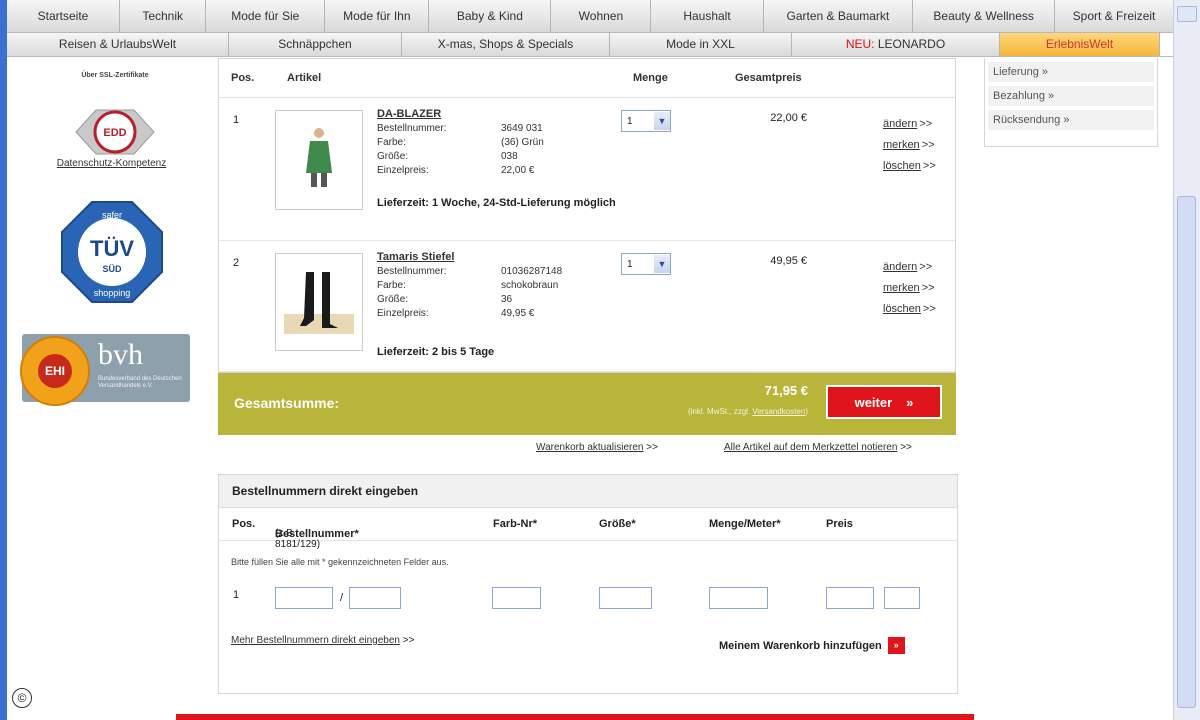 This screenshot has height=720, width=1200. I want to click on nav-sport-freizeit: Sport & Freizeit, so click(1115, 16).